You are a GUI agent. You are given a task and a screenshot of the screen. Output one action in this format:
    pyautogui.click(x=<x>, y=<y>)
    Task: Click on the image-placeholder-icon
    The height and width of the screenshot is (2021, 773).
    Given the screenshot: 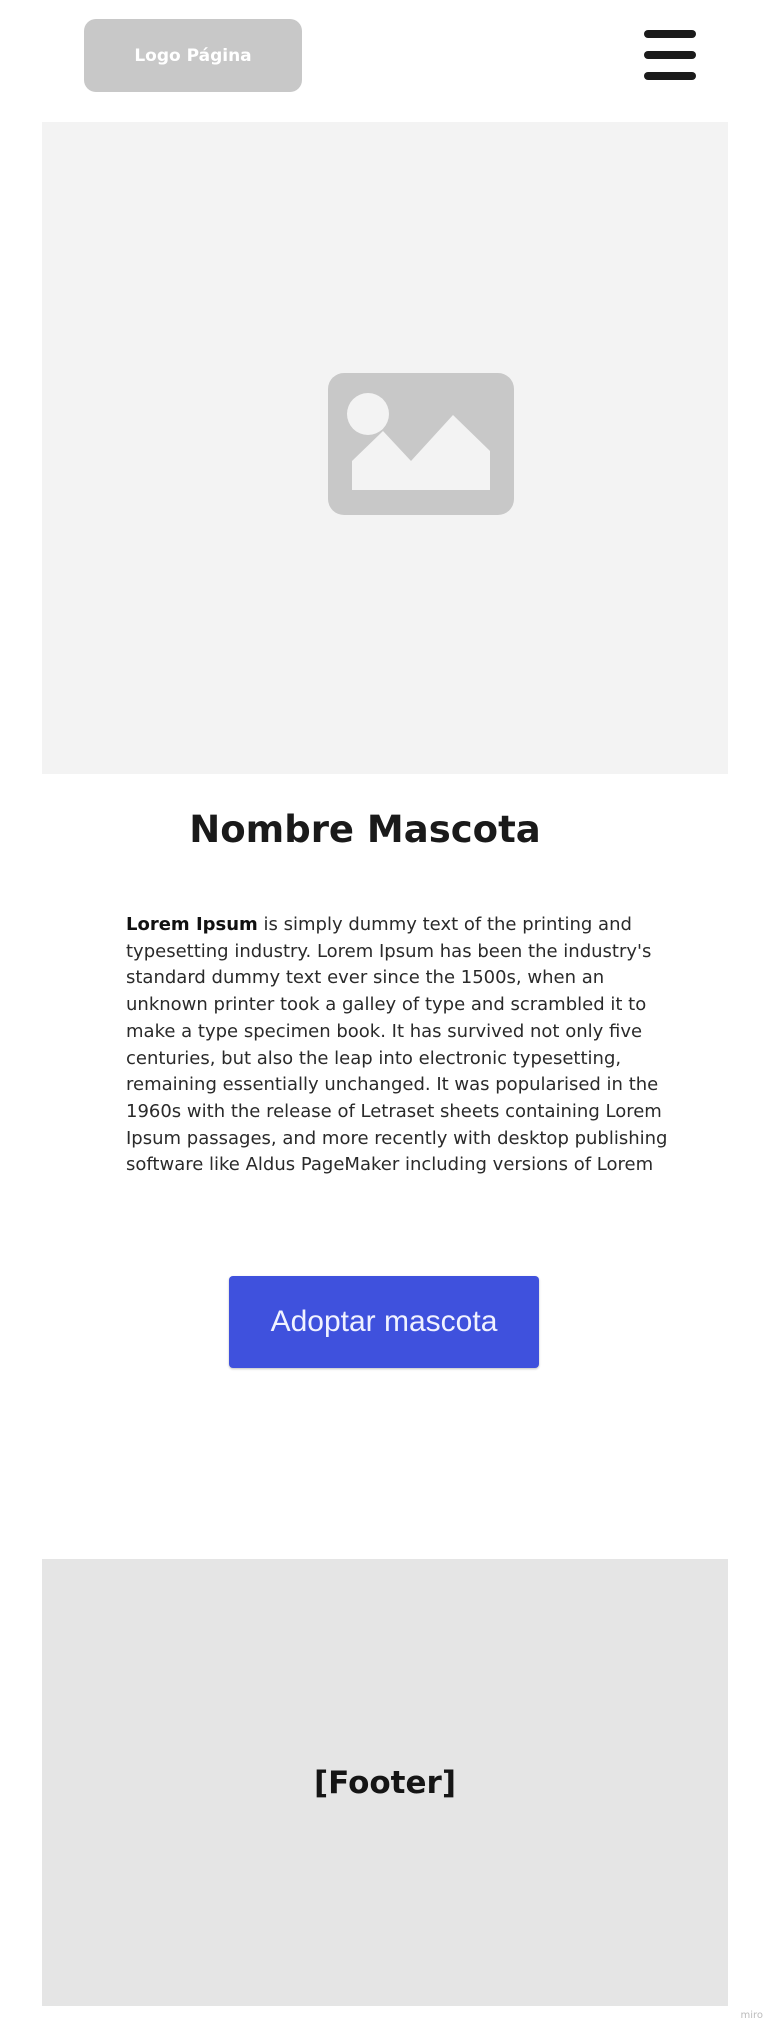 What is the action you would take?
    pyautogui.click(x=421, y=444)
    